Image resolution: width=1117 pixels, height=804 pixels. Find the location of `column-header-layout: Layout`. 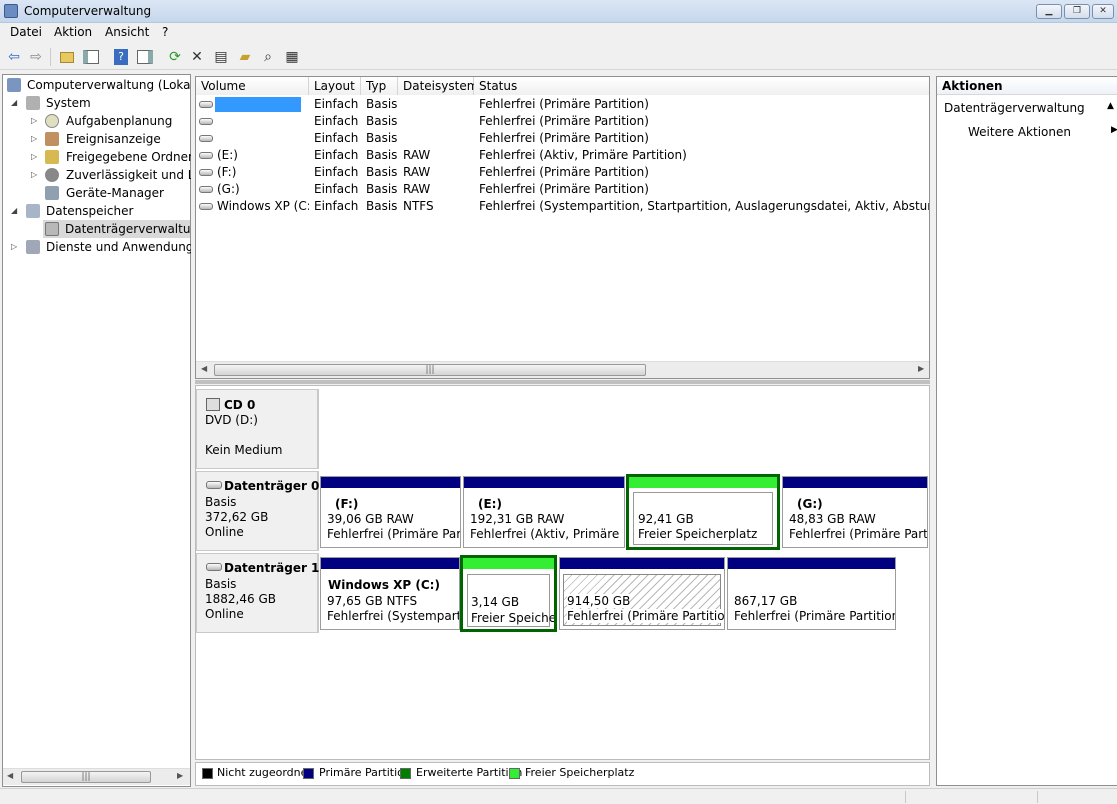

column-header-layout: Layout is located at coordinates (335, 86).